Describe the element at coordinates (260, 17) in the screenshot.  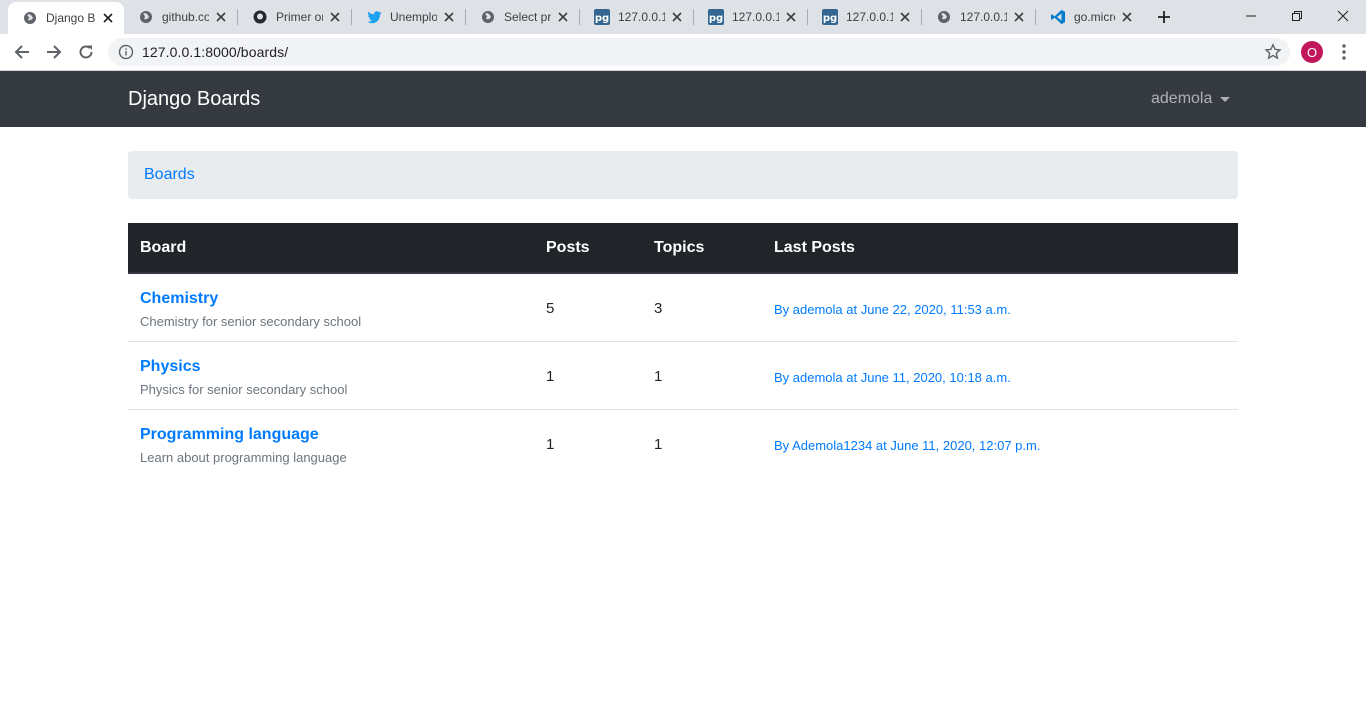
I see `github-icon` at that location.